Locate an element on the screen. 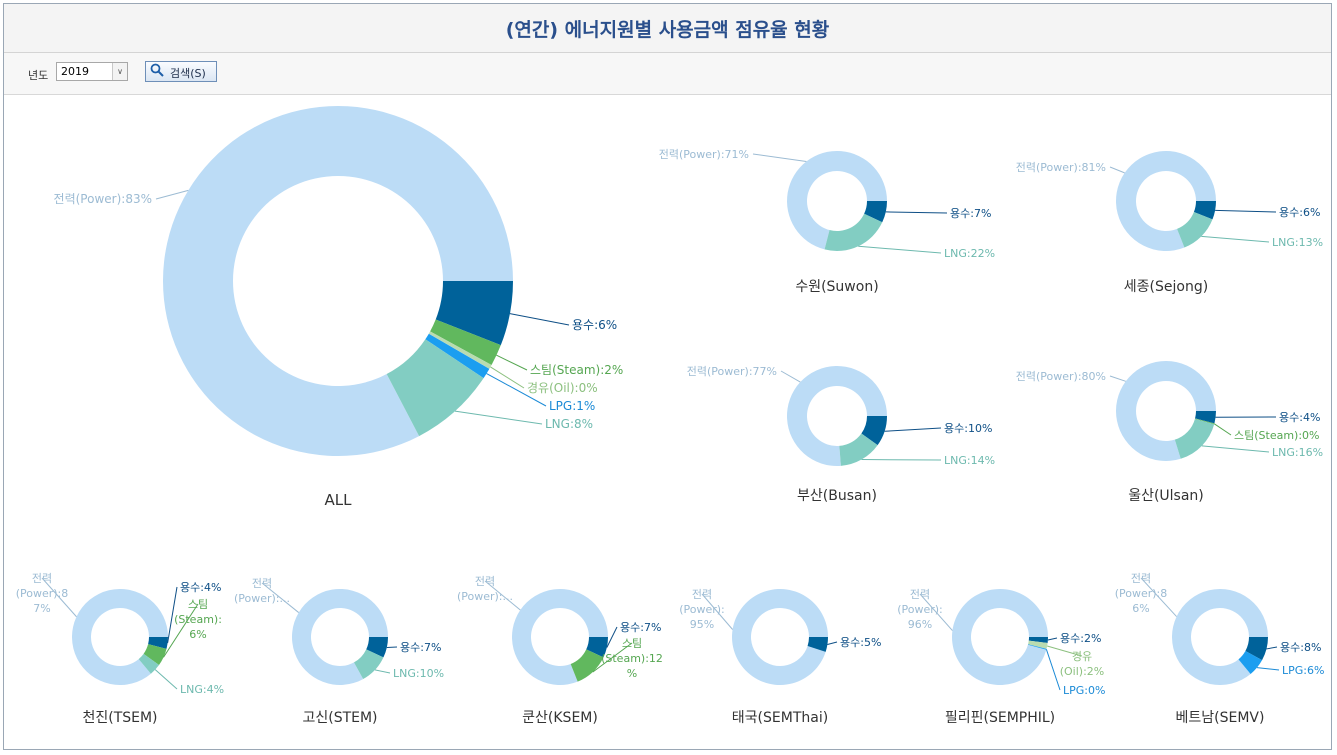  data-label-line: 95% is located at coordinates (702, 624).